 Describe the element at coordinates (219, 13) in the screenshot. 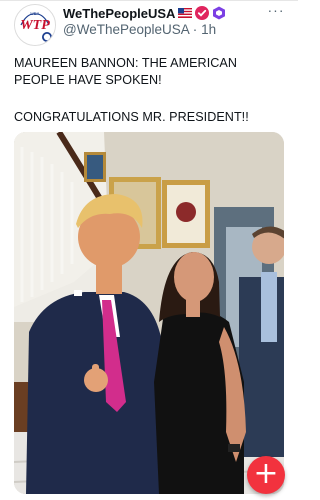

I see `purple-hexagon-icon` at that location.